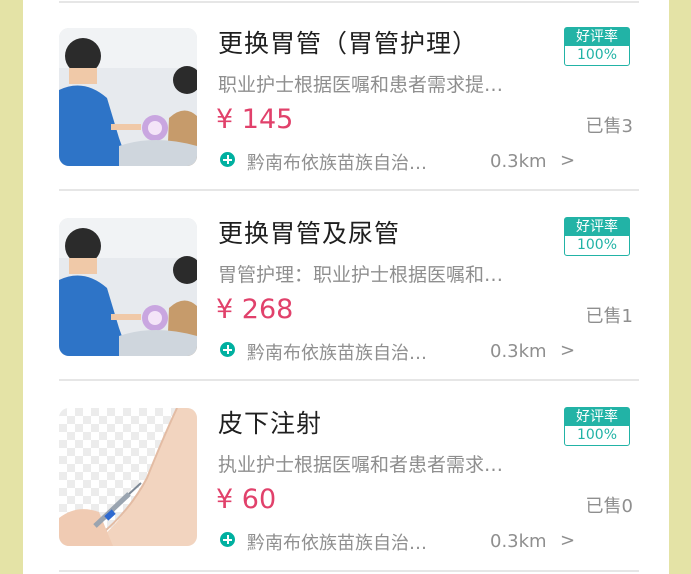  Describe the element at coordinates (309, 232) in the screenshot. I see `service-title: 更换胃管及尿管` at that location.